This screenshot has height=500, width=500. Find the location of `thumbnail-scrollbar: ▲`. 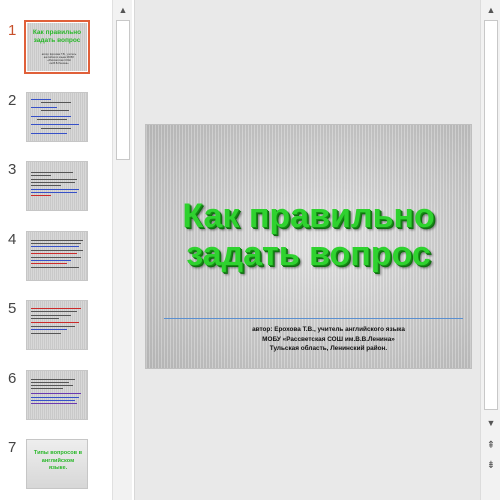

thumbnail-scrollbar: ▲ is located at coordinates (122, 250).